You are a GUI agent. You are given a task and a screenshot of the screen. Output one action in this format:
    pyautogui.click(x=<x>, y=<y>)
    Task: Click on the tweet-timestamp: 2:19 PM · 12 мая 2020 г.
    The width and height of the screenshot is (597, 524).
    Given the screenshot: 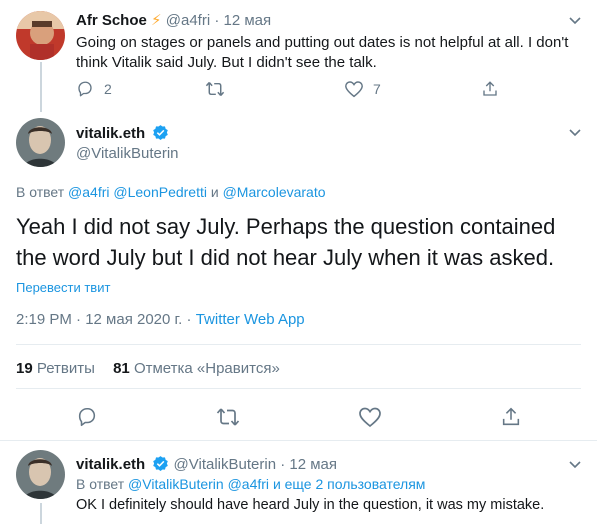 What is the action you would take?
    pyautogui.click(x=99, y=319)
    